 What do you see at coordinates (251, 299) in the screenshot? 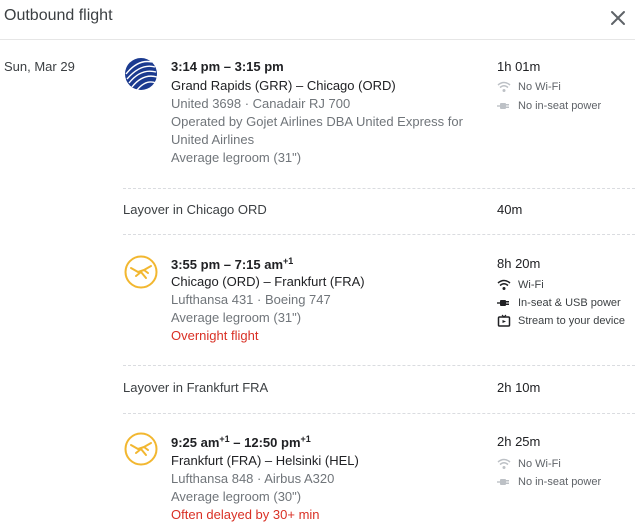
I see `segment-flight-number: Lufthansa 431 · Boeing 747` at bounding box center [251, 299].